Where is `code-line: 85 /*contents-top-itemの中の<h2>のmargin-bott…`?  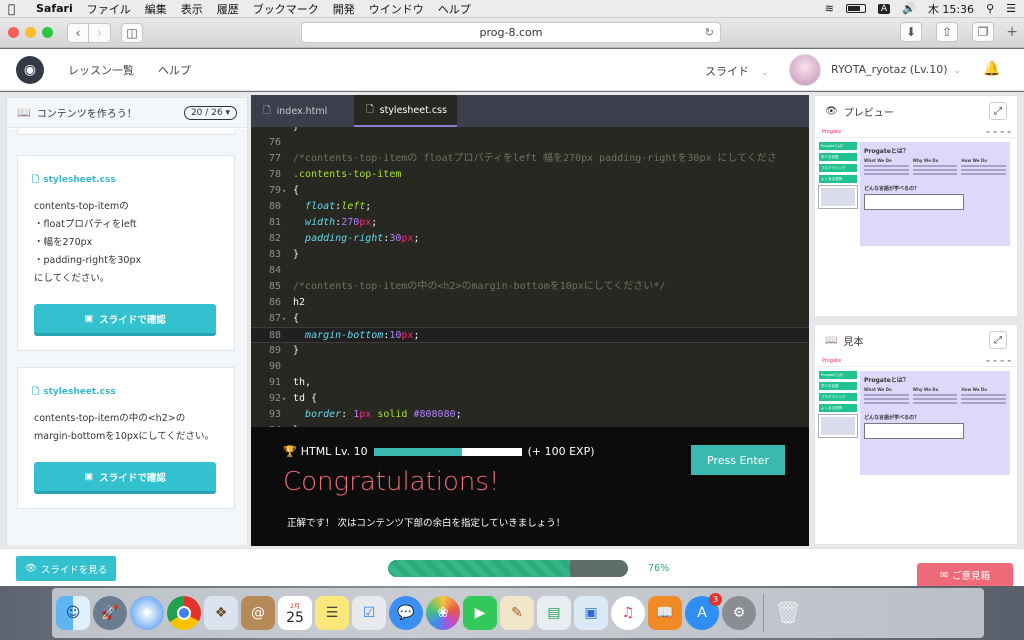 code-line: 85 /*contents-top-itemの中の<h2>のmargin-bott… is located at coordinates (530, 287).